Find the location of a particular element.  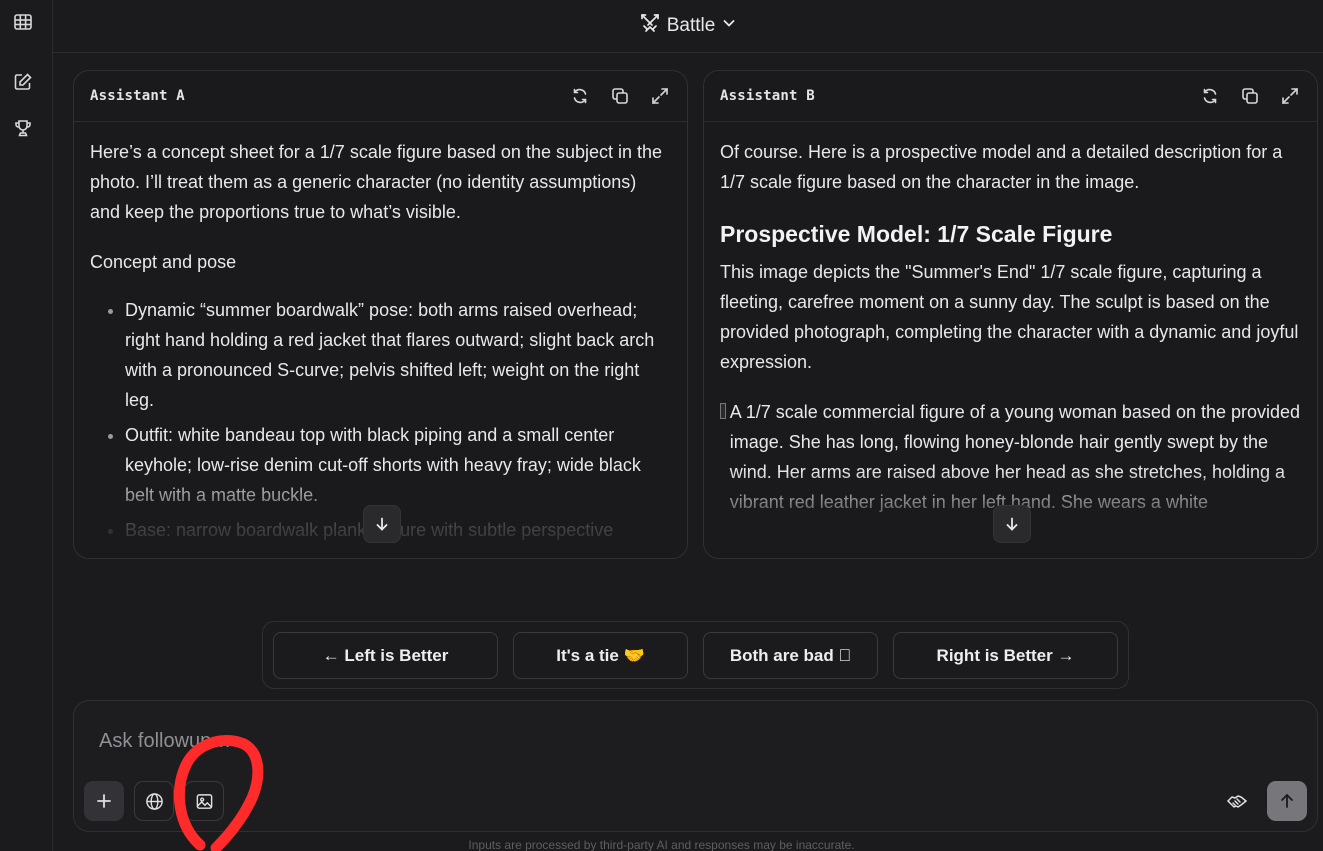

sidebar is located at coordinates (26, 425).